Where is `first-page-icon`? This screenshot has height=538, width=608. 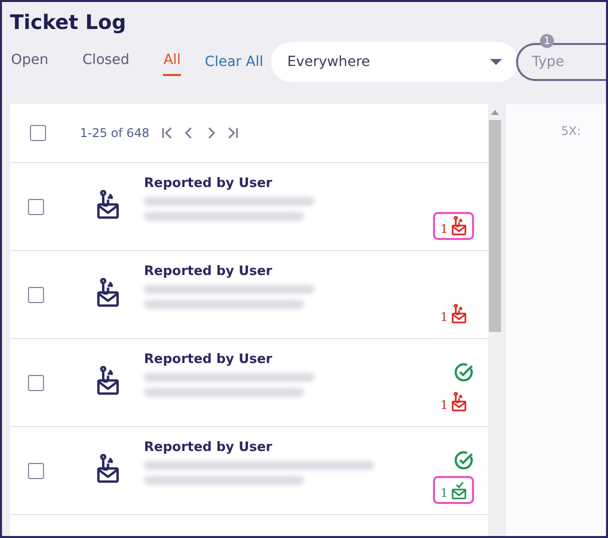 first-page-icon is located at coordinates (167, 133).